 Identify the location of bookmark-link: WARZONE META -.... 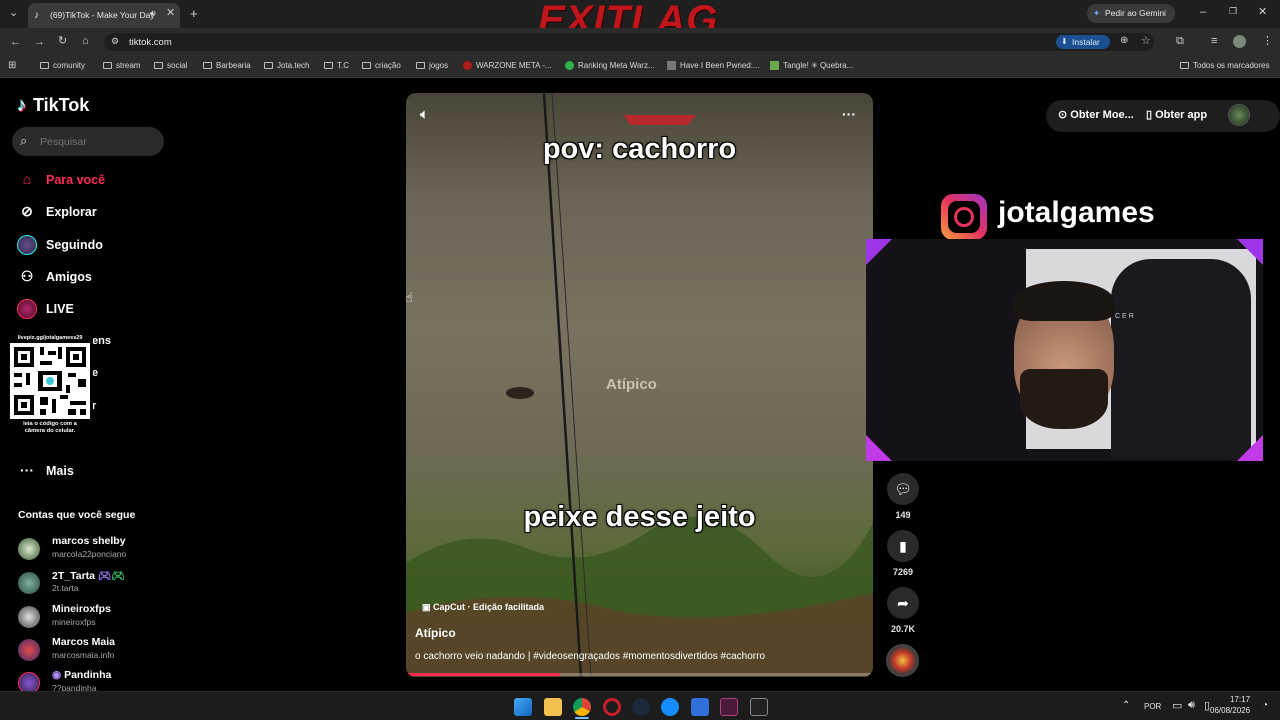
(507, 66).